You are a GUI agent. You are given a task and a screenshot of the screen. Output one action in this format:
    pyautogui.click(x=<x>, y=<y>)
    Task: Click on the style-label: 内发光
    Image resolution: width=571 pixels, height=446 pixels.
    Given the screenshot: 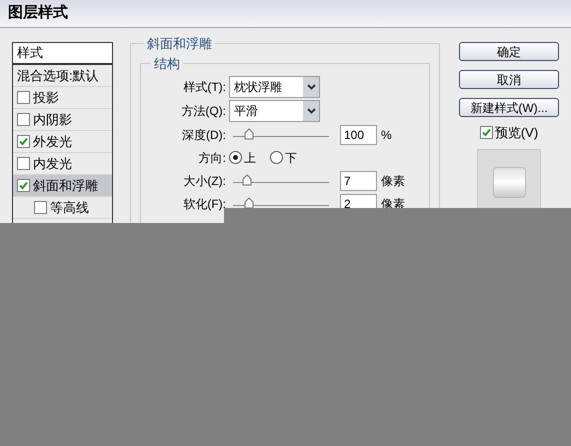 What is the action you would take?
    pyautogui.click(x=52, y=163)
    